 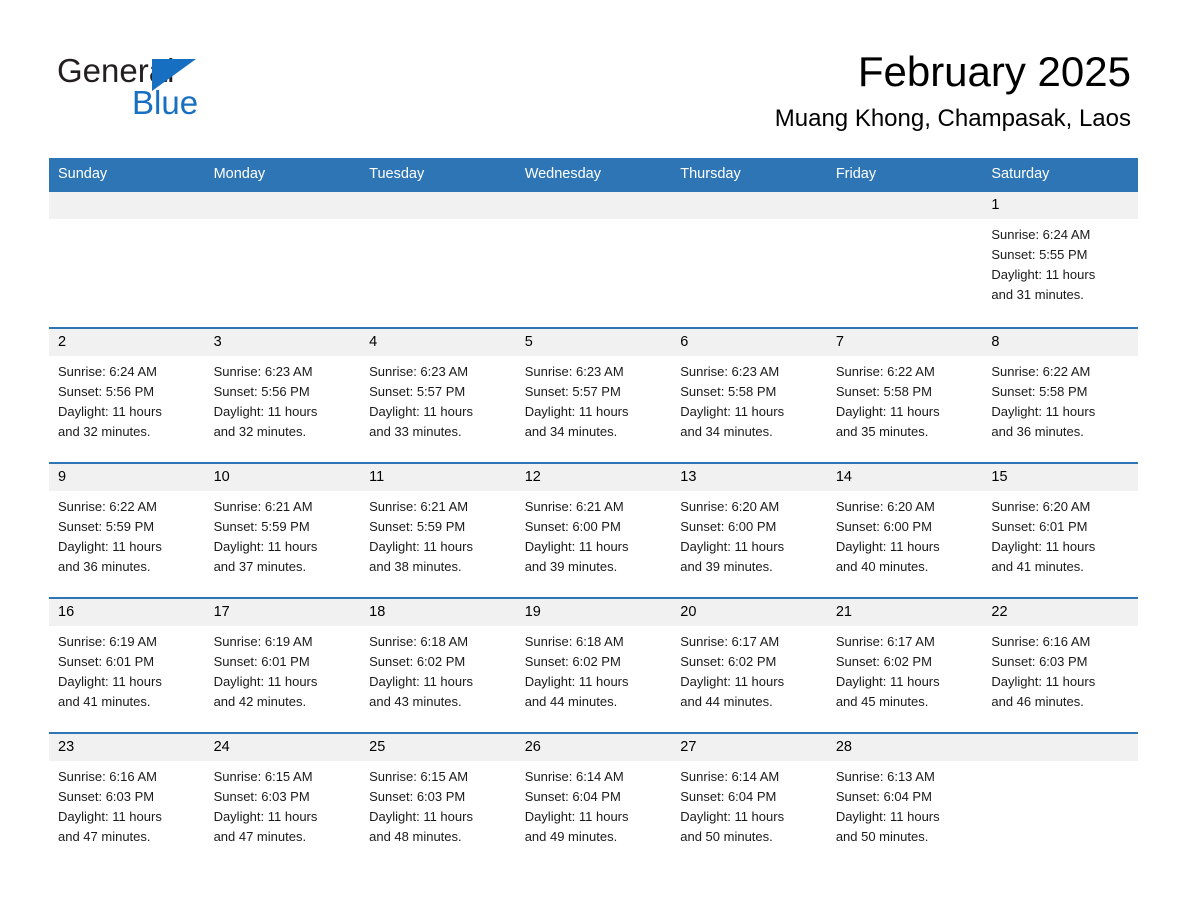 I want to click on sunset-text: Sunset: 6:02 PM, so click(x=417, y=661).